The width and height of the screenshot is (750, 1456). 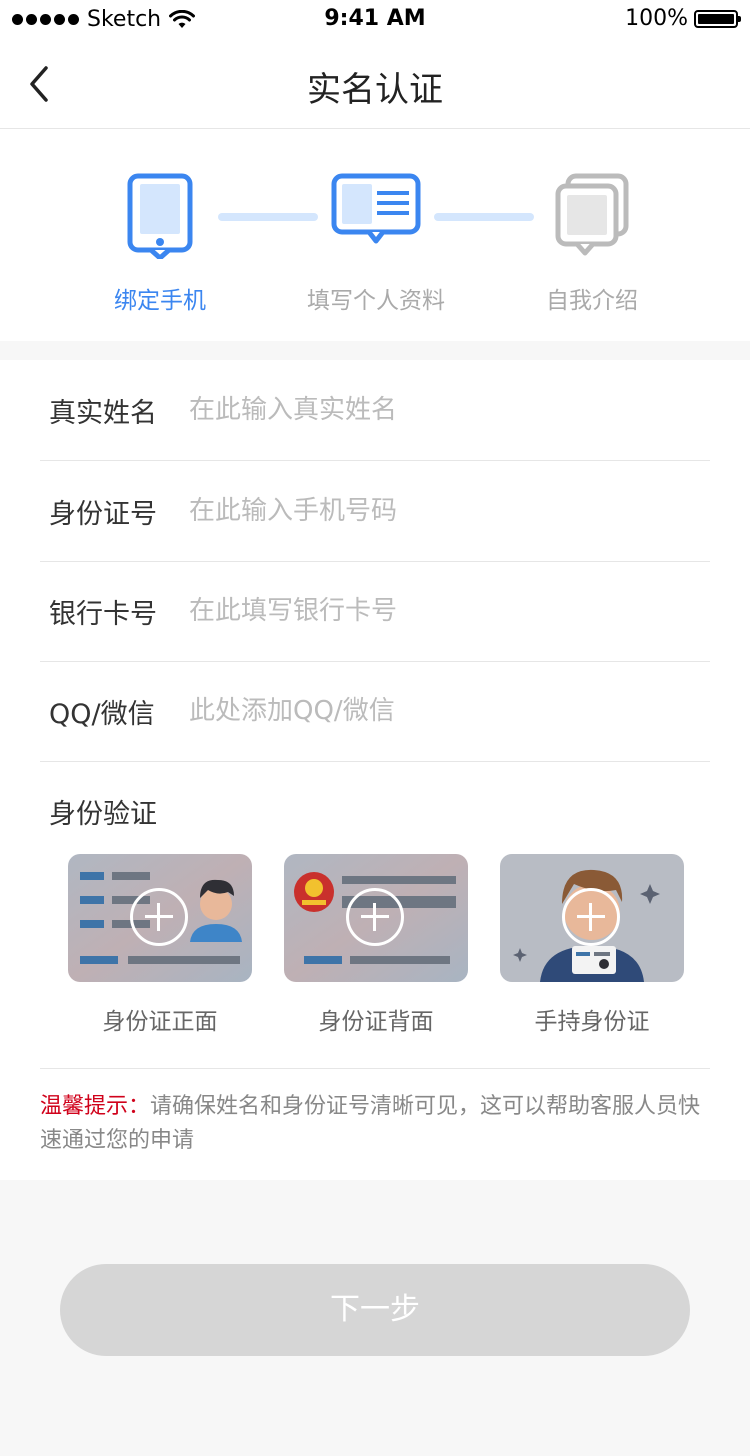 I want to click on field-label: 银行卡号, so click(x=103, y=614).